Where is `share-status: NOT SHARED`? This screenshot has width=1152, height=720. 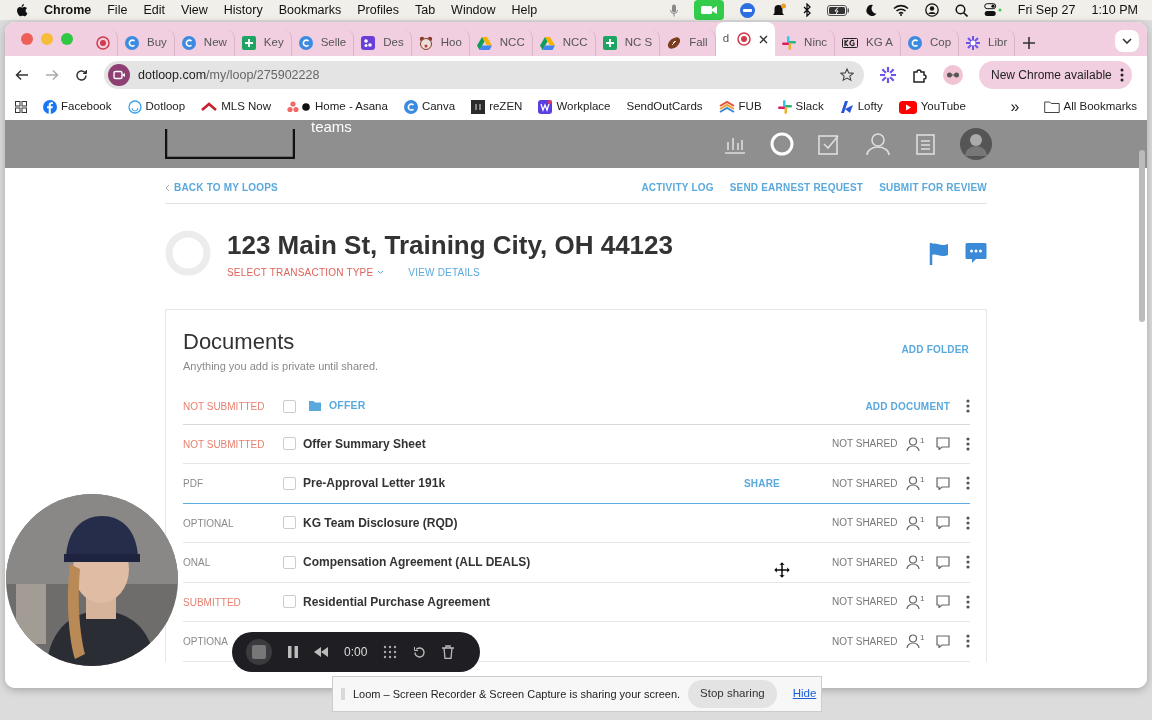
share-status: NOT SHARED is located at coordinates (865, 602).